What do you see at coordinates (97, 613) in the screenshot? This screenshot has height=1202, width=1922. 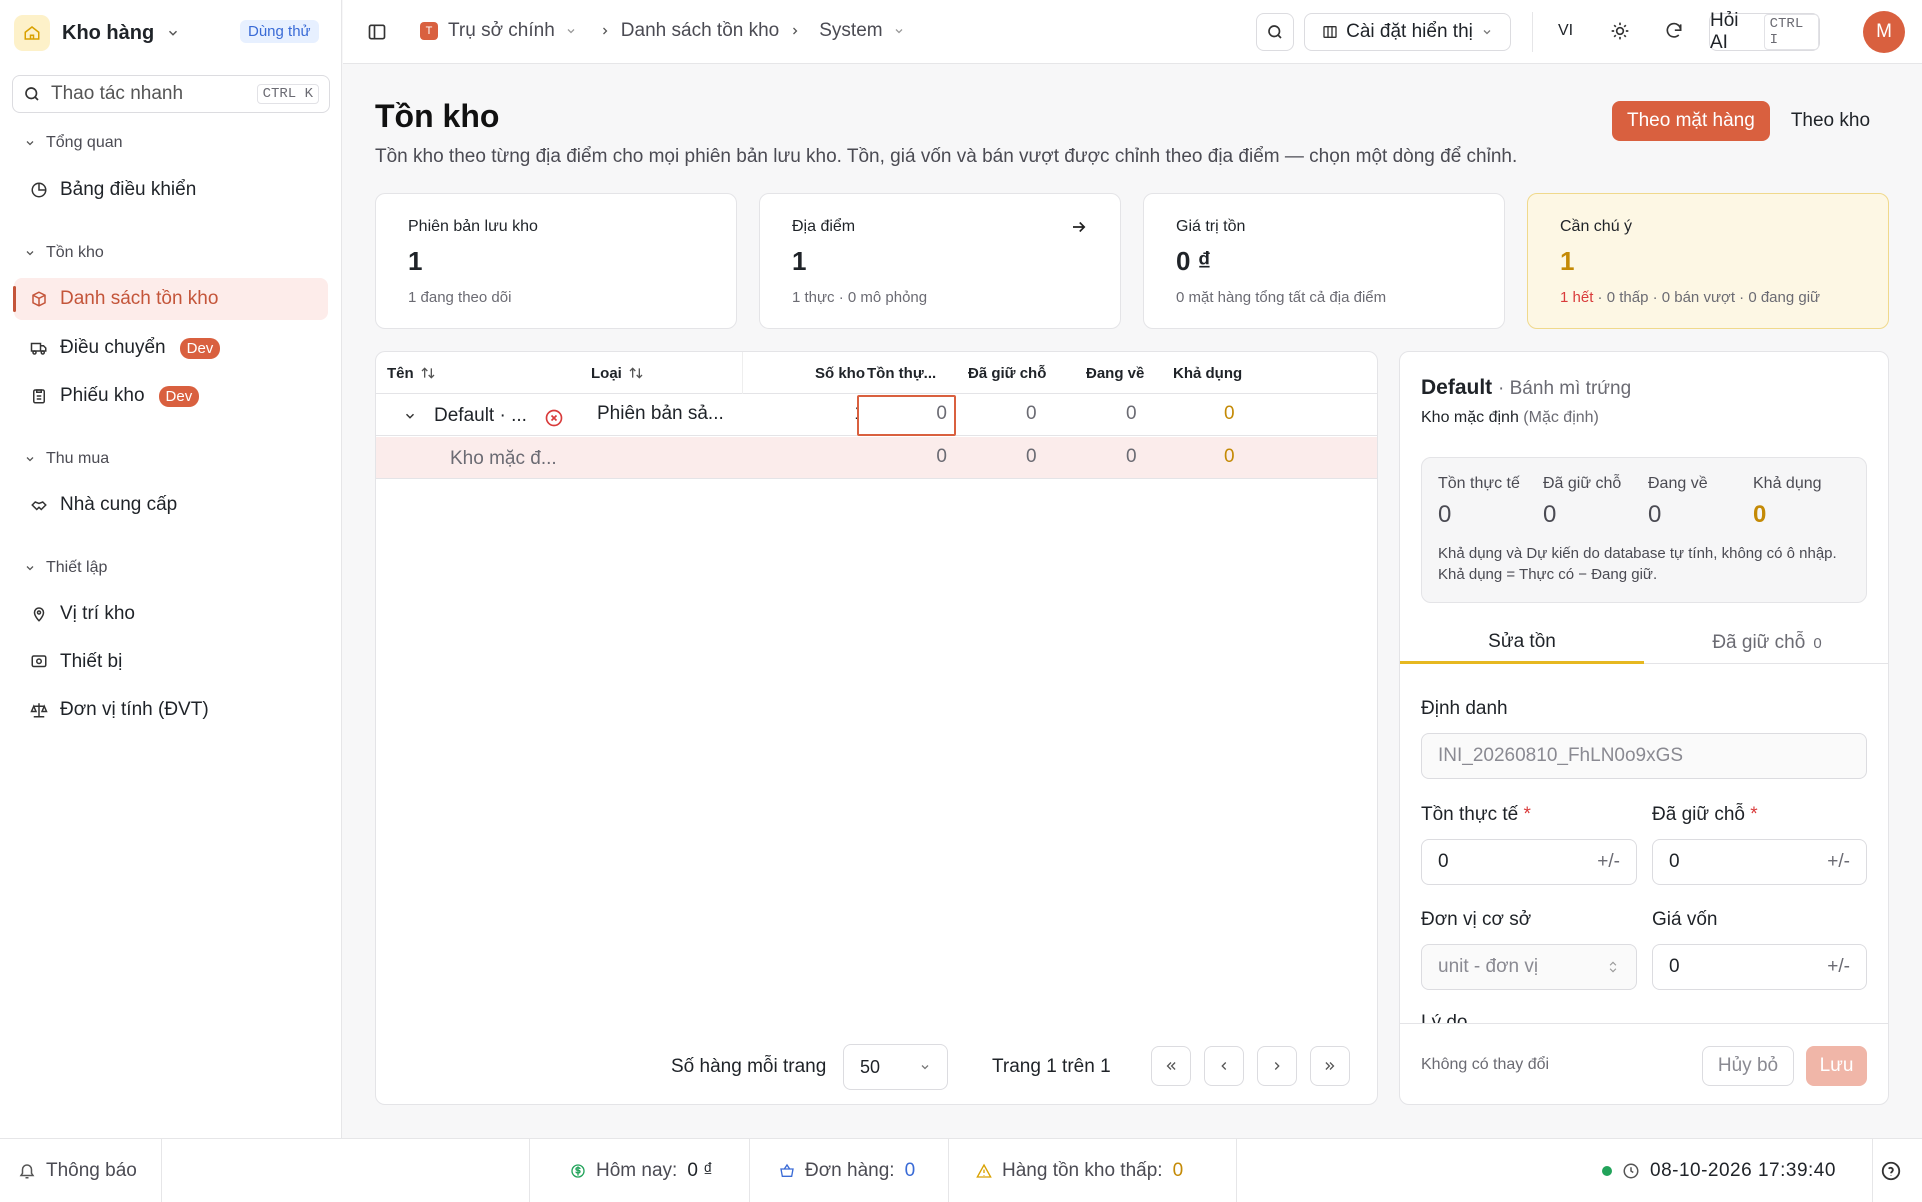 I see `sidebar-item-label: Vị trí kho` at bounding box center [97, 613].